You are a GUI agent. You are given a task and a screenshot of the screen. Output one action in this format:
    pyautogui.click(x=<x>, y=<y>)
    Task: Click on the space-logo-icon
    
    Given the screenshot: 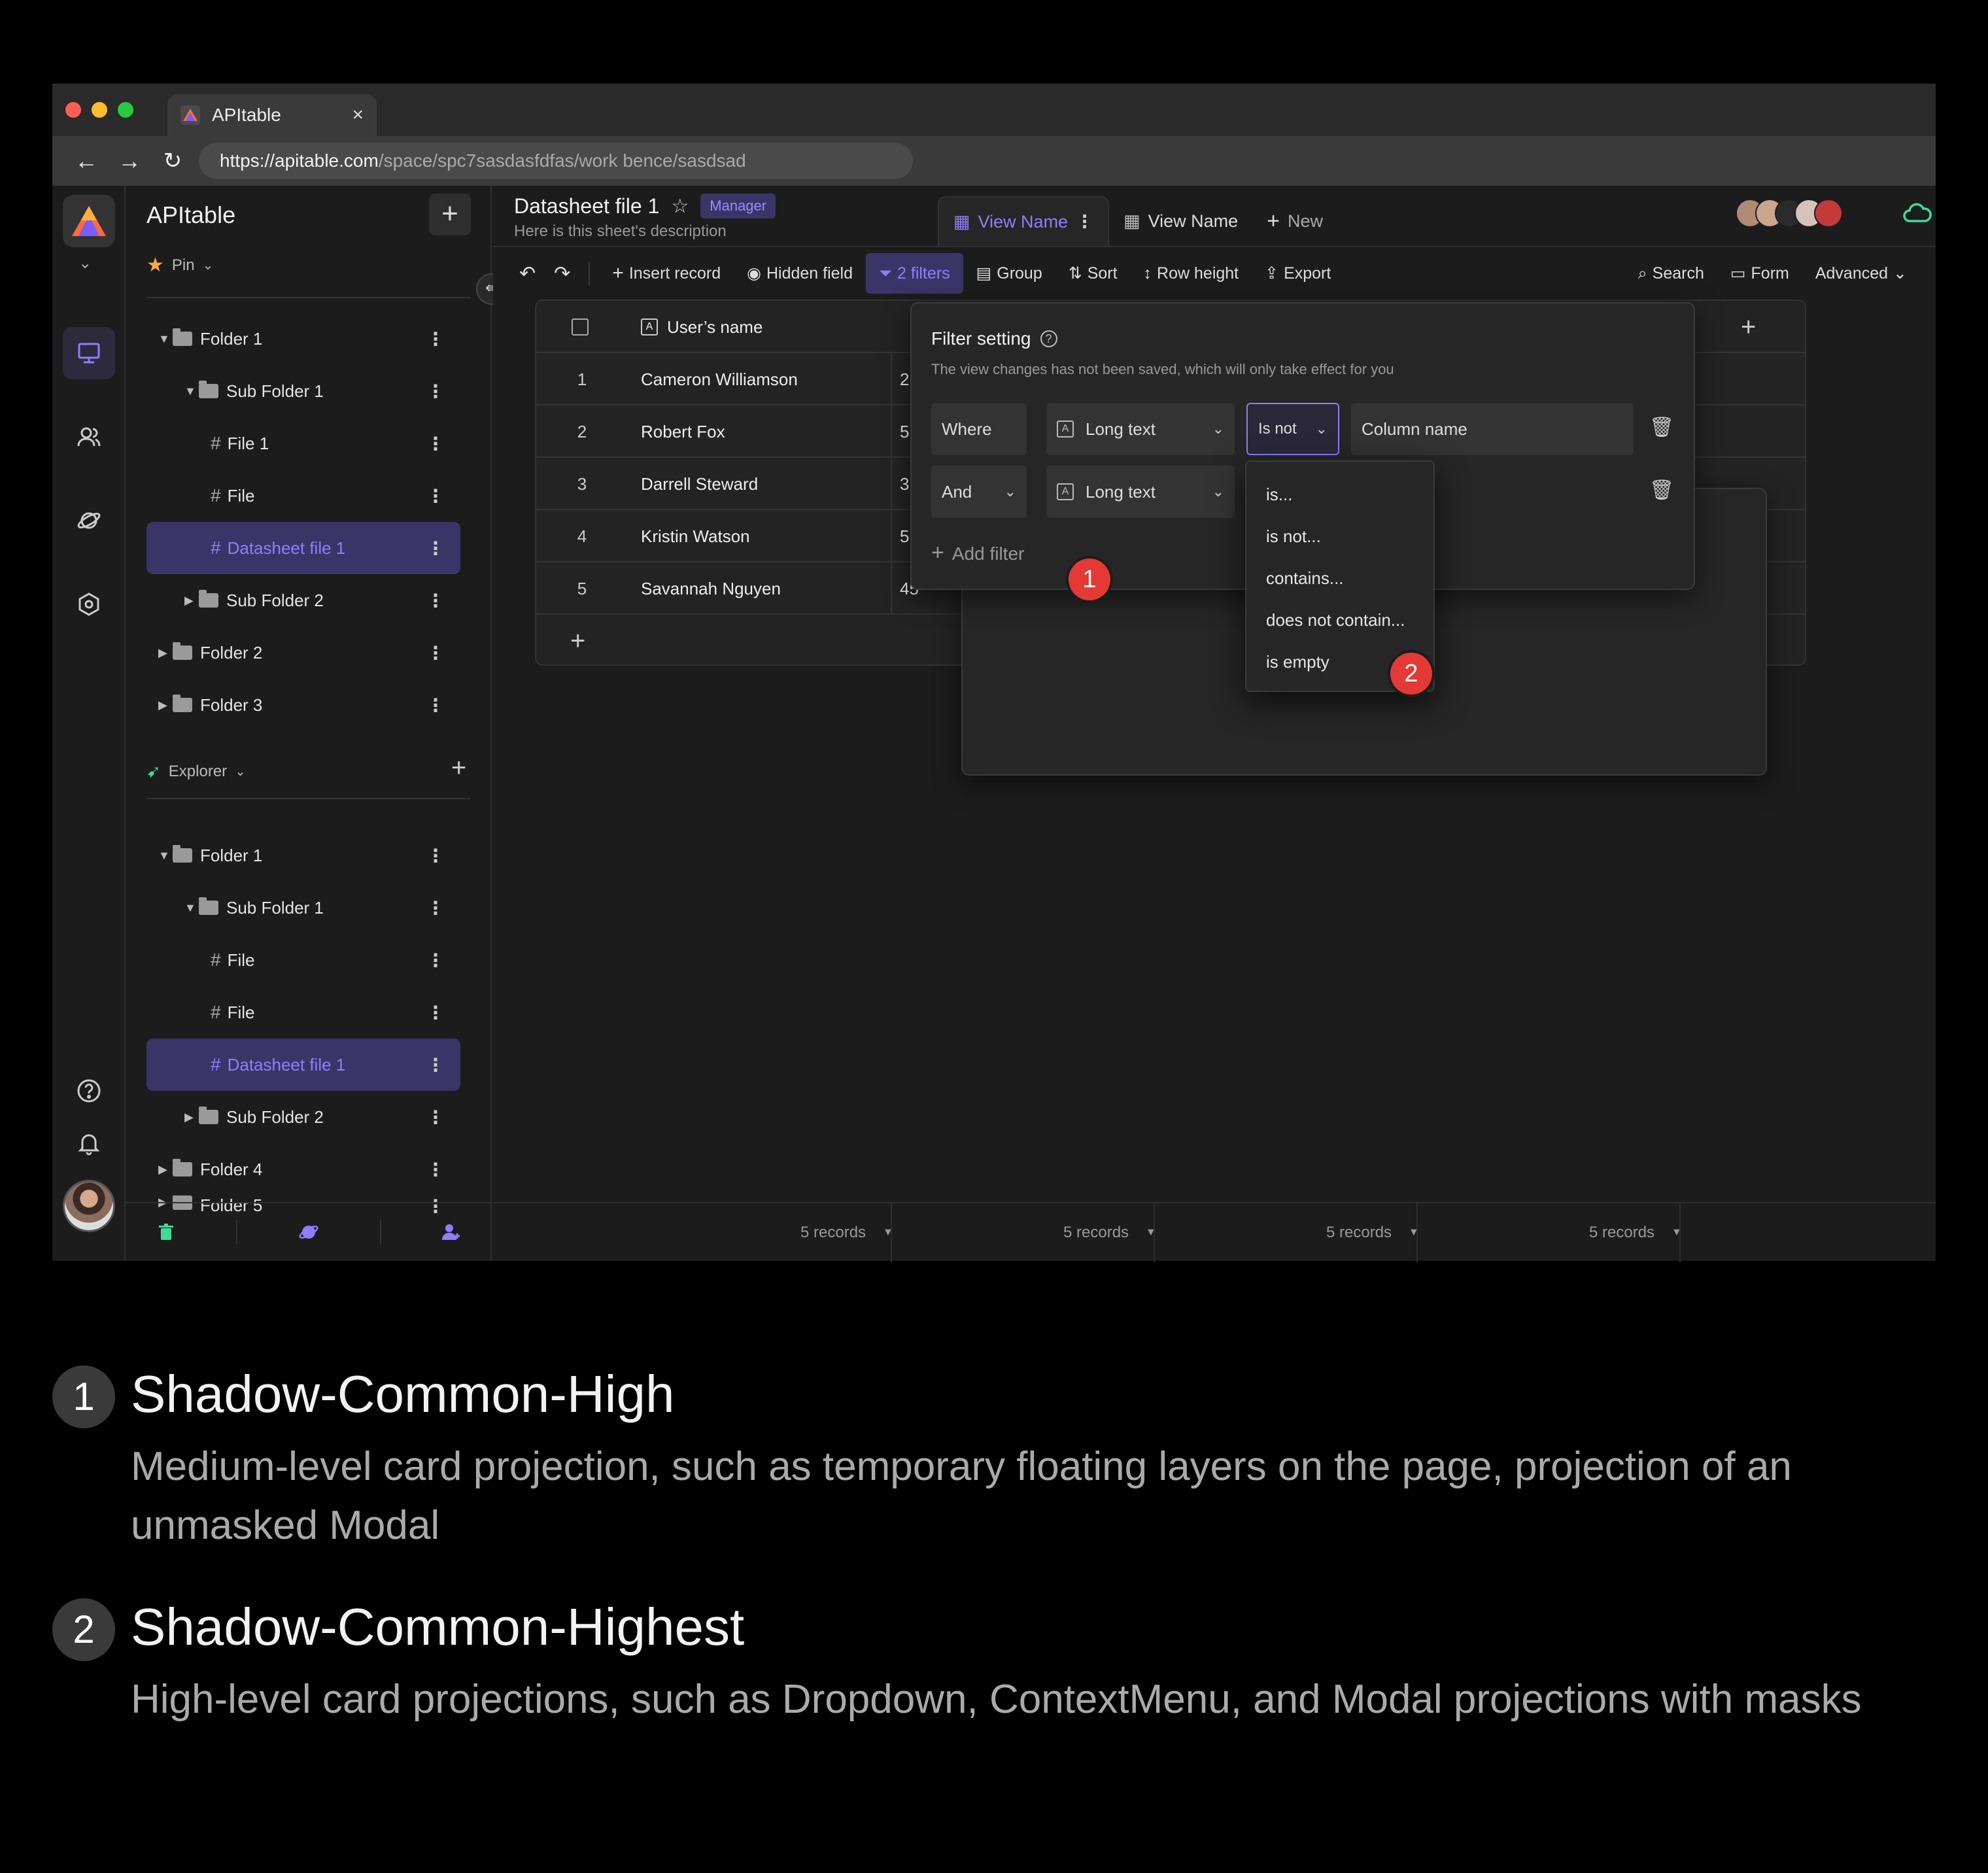 What is the action you would take?
    pyautogui.click(x=89, y=221)
    